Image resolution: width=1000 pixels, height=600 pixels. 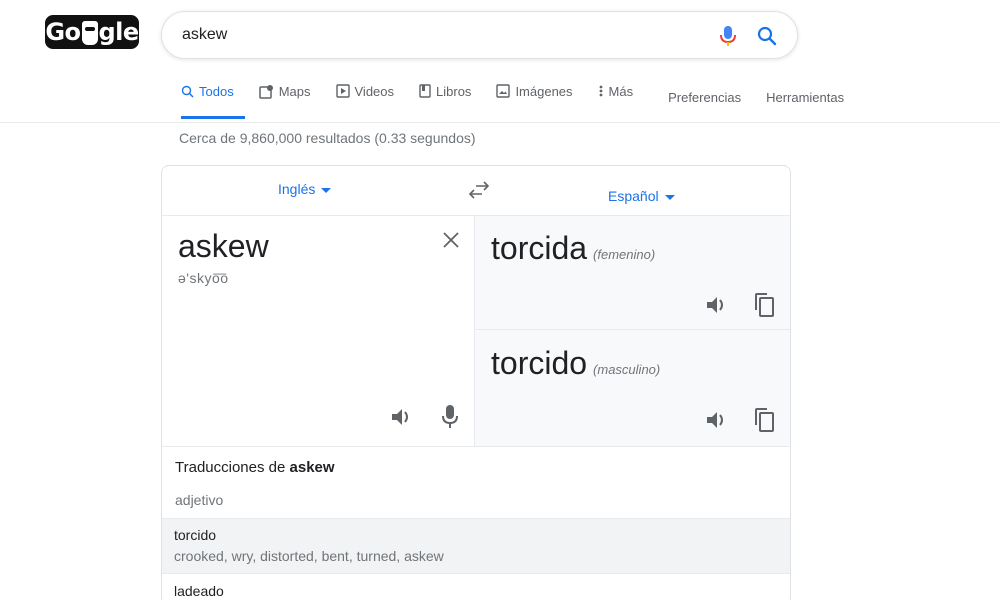 I want to click on tab-libros: Libros, so click(x=445, y=91).